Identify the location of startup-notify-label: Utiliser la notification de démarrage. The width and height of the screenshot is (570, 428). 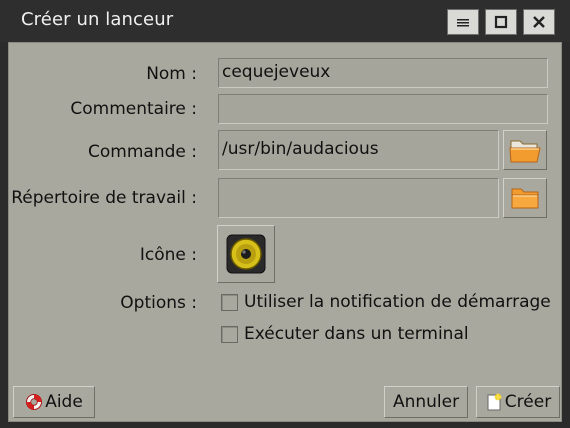
(397, 302).